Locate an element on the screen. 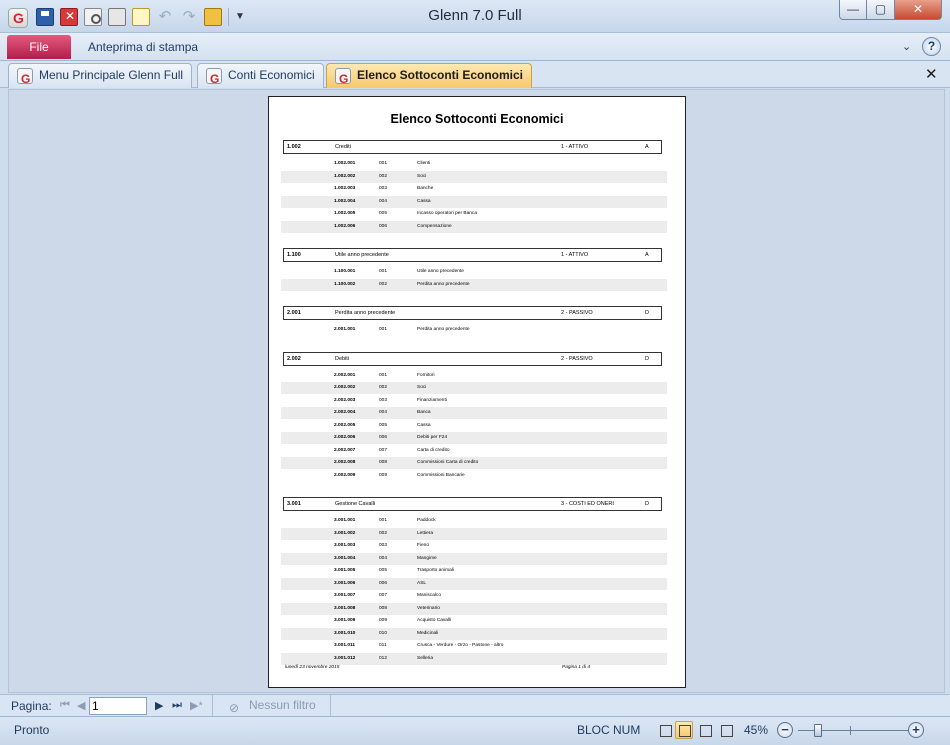  customize-icon is located at coordinates (213, 17).